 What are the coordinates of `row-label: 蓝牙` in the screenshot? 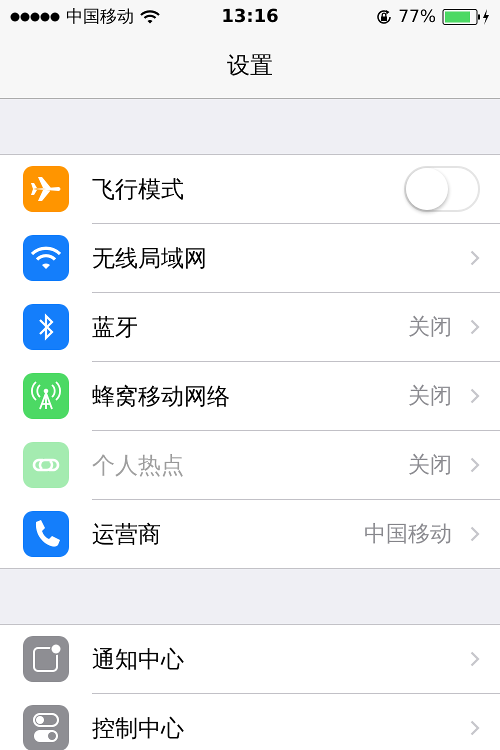 It's located at (115, 328).